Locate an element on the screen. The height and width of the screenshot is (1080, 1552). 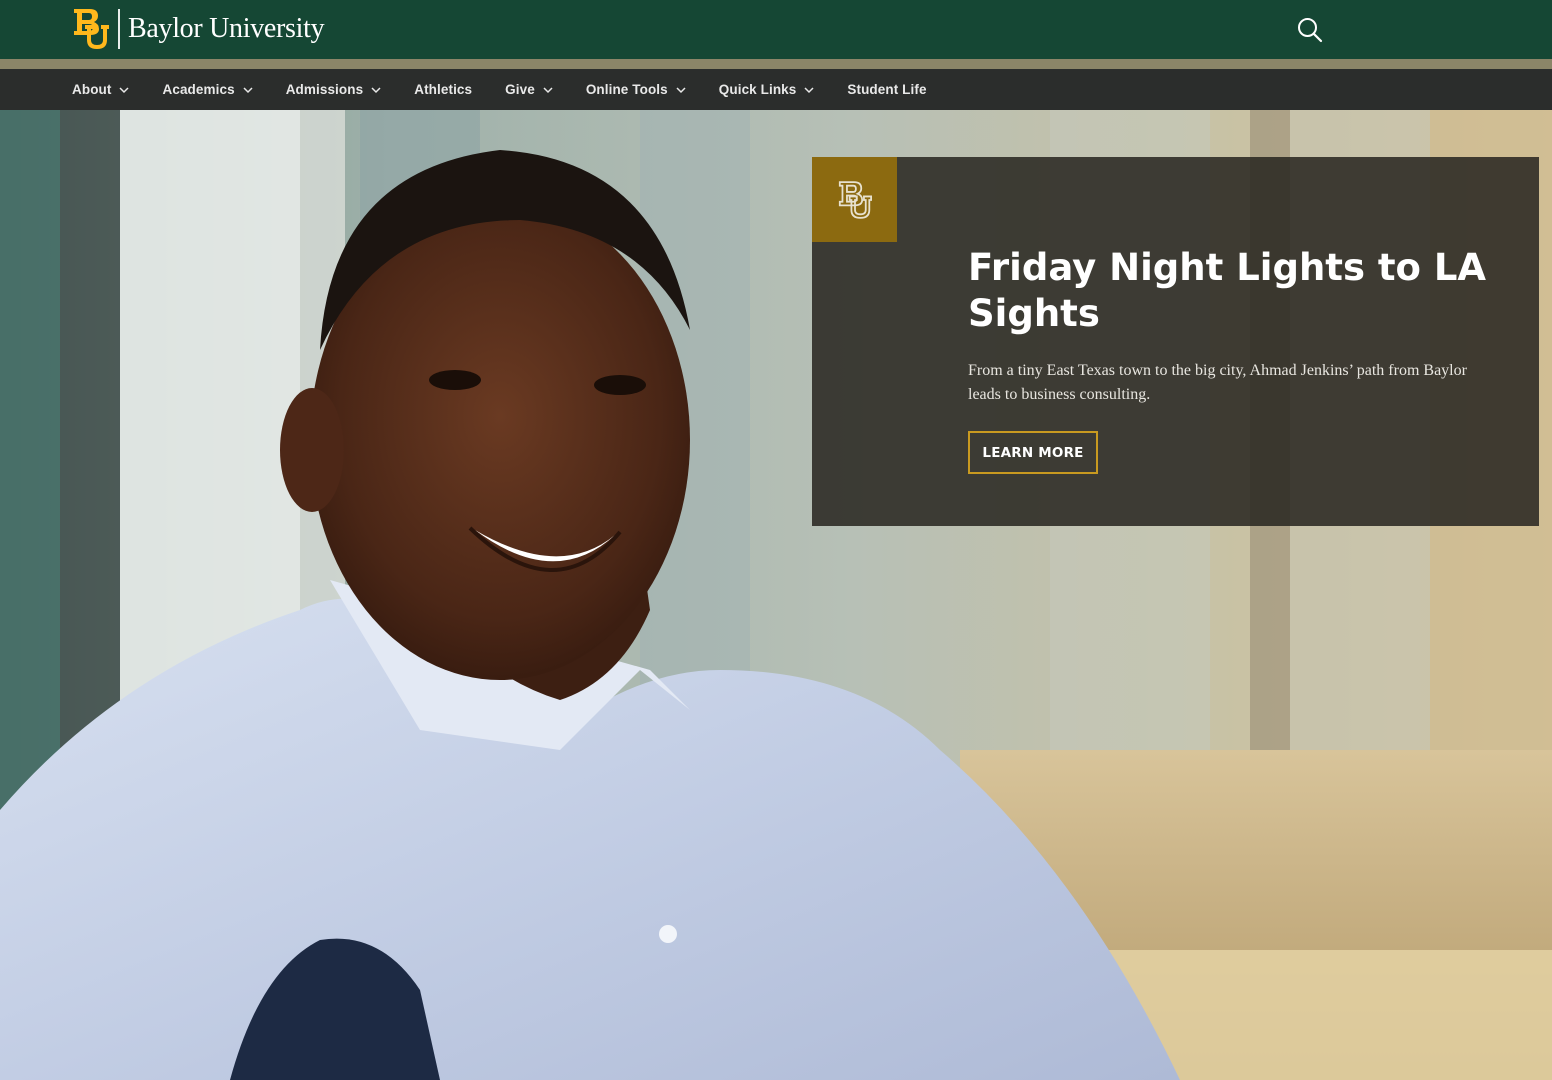
nav-item-label: Give is located at coordinates (520, 89).